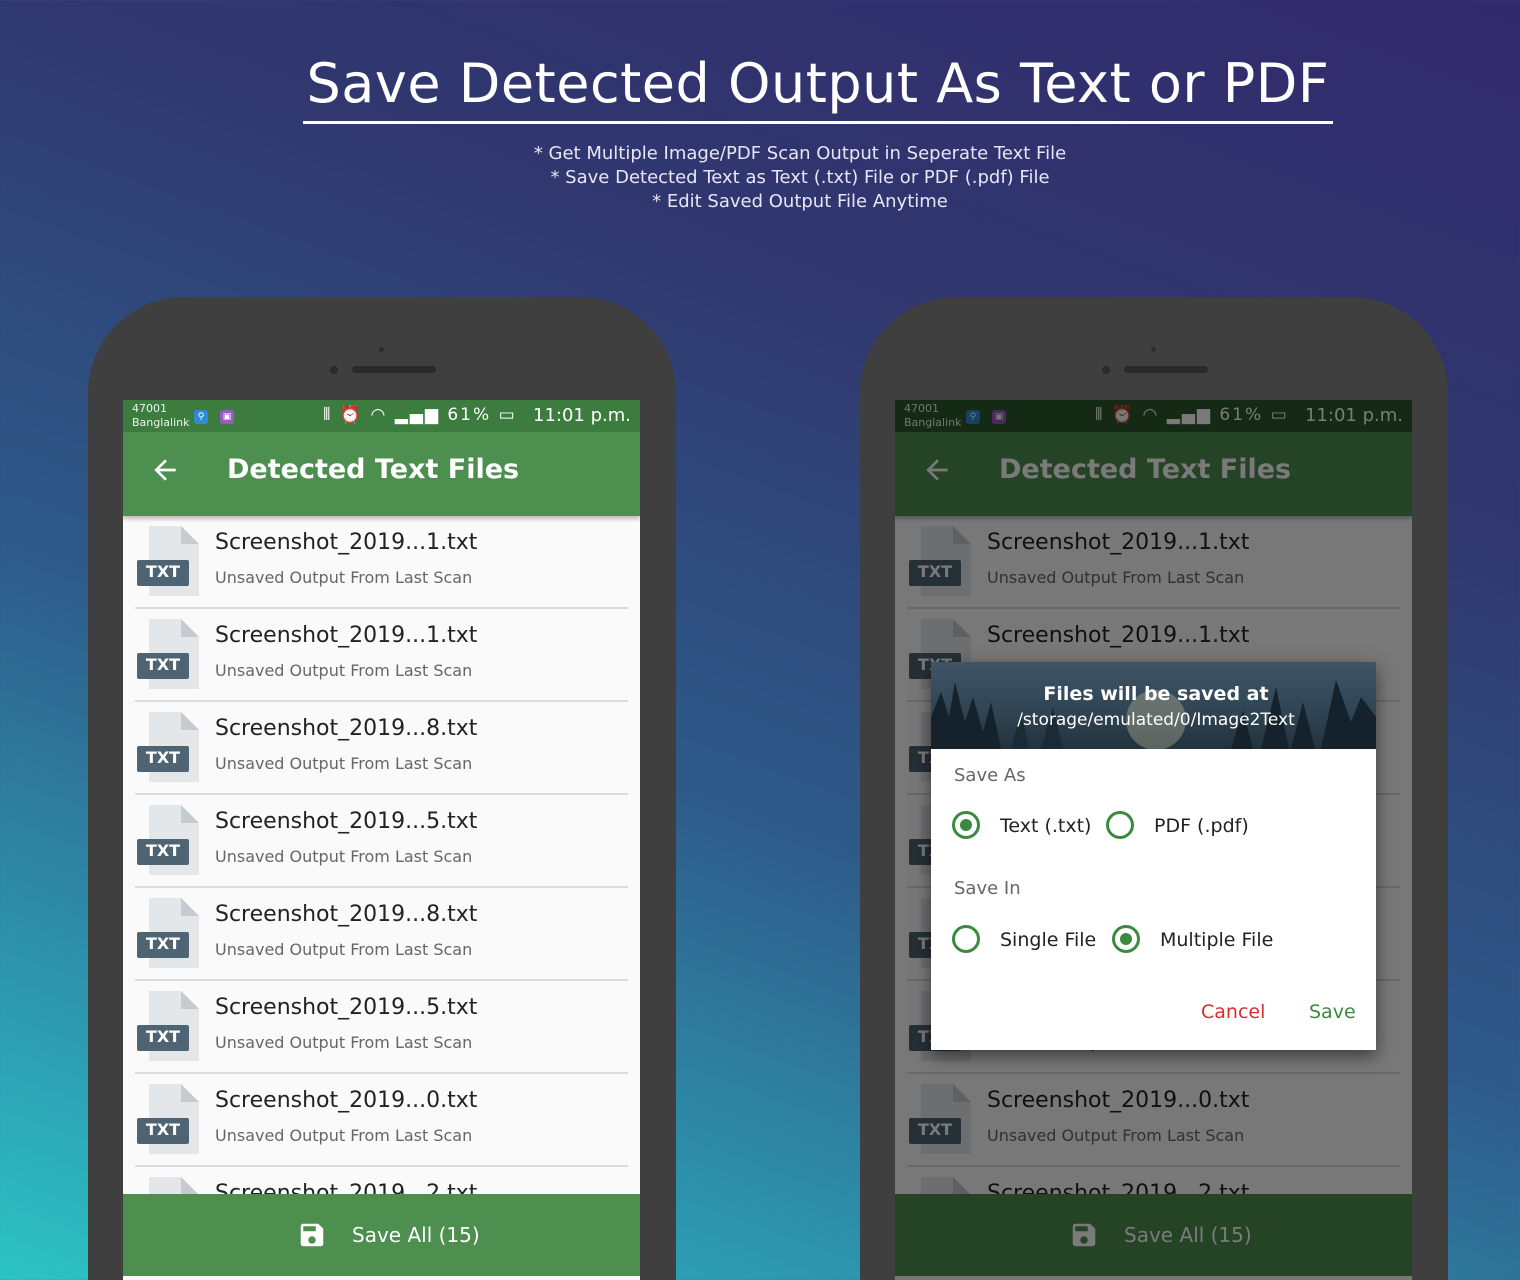 This screenshot has height=1280, width=1520. I want to click on radio-label-text-txt: Text (.txt), so click(1045, 826).